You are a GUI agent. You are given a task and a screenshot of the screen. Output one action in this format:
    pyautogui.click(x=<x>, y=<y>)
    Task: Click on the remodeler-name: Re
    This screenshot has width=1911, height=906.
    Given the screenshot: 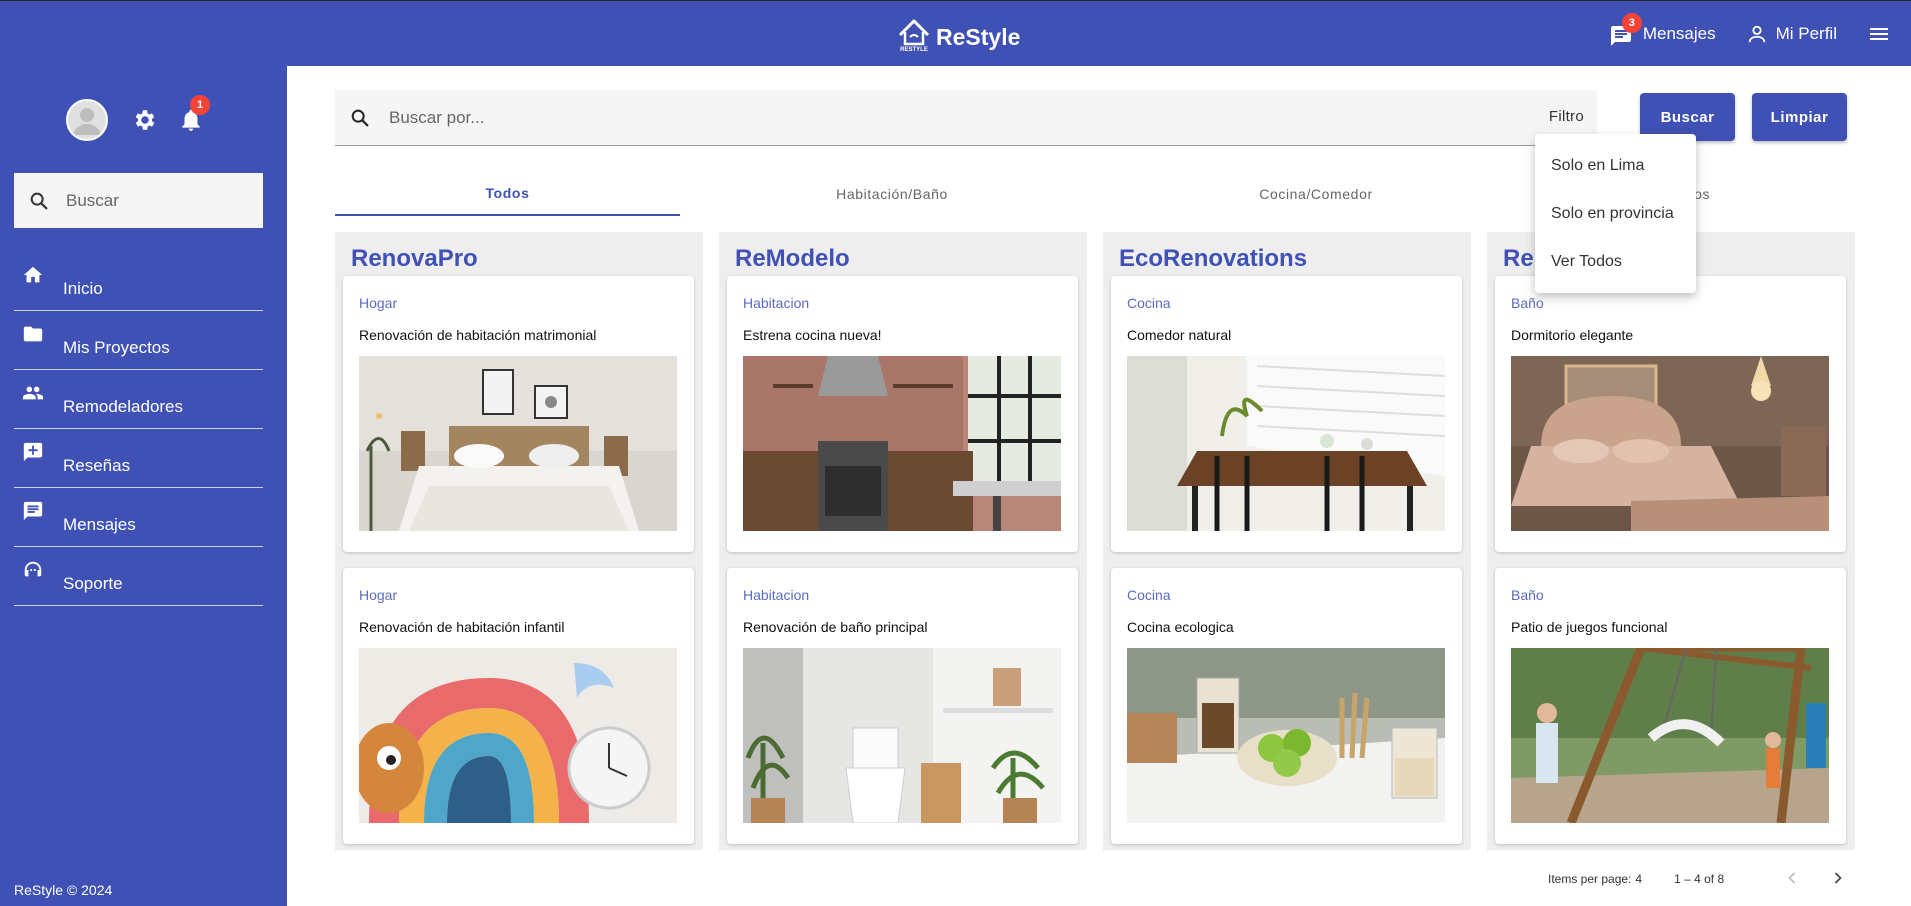 What is the action you would take?
    pyautogui.click(x=1518, y=259)
    